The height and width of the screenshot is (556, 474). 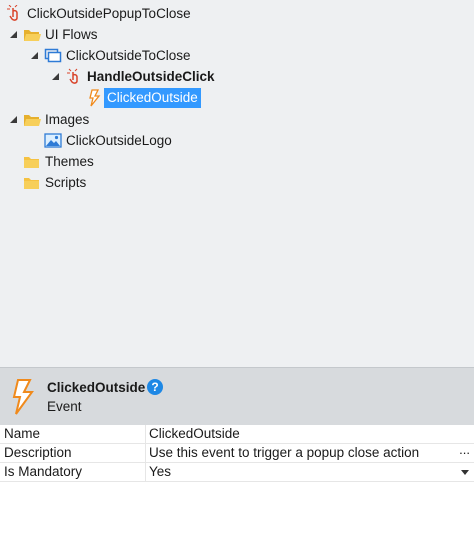 I want to click on tree-item-scripts: Scripts, so click(x=237, y=183).